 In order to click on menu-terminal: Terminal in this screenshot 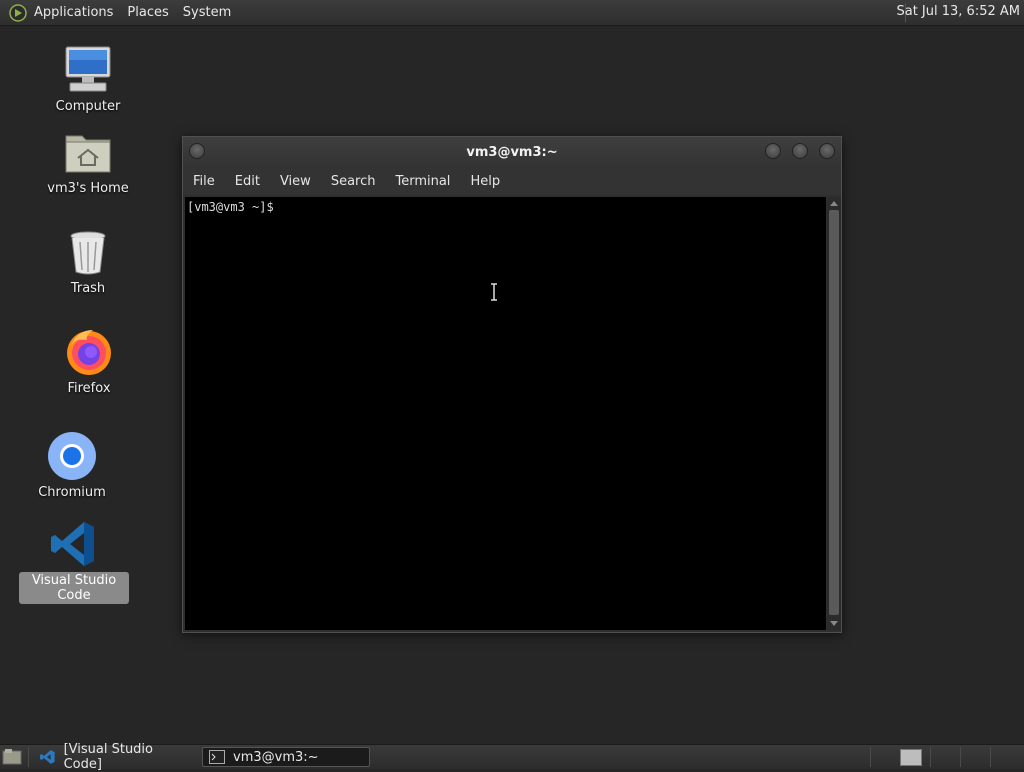, I will do `click(422, 181)`.